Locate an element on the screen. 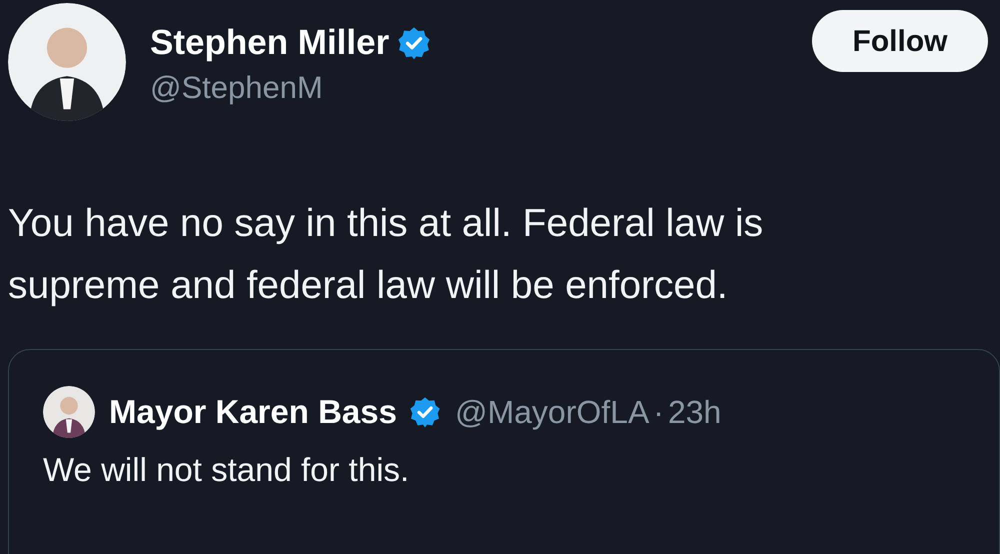 The height and width of the screenshot is (554, 1000). post-time: 23h is located at coordinates (695, 412).